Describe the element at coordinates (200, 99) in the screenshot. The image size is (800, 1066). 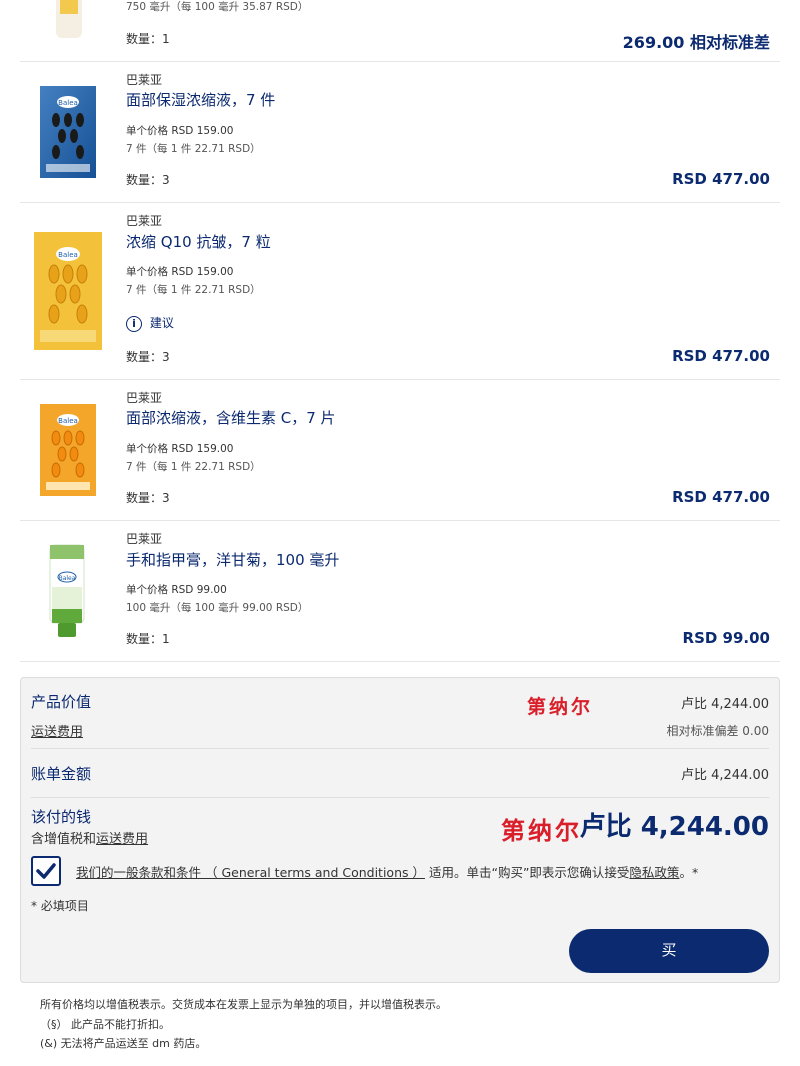
I see `product-name: 面部保湿浓缩液，7 件` at that location.